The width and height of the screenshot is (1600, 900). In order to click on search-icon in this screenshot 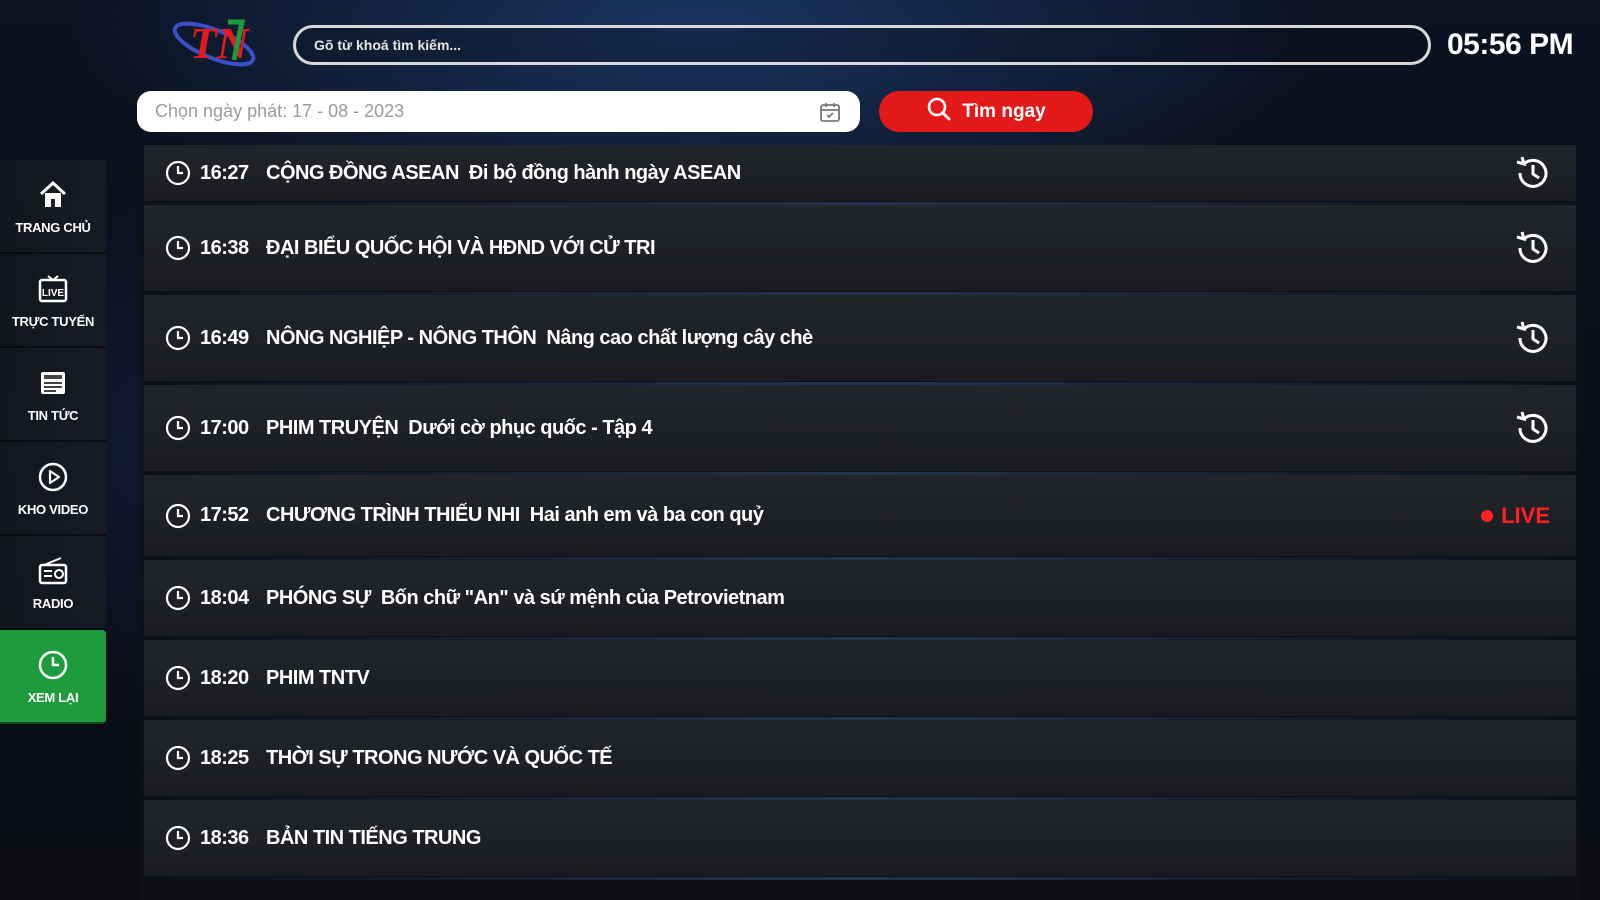, I will do `click(939, 112)`.